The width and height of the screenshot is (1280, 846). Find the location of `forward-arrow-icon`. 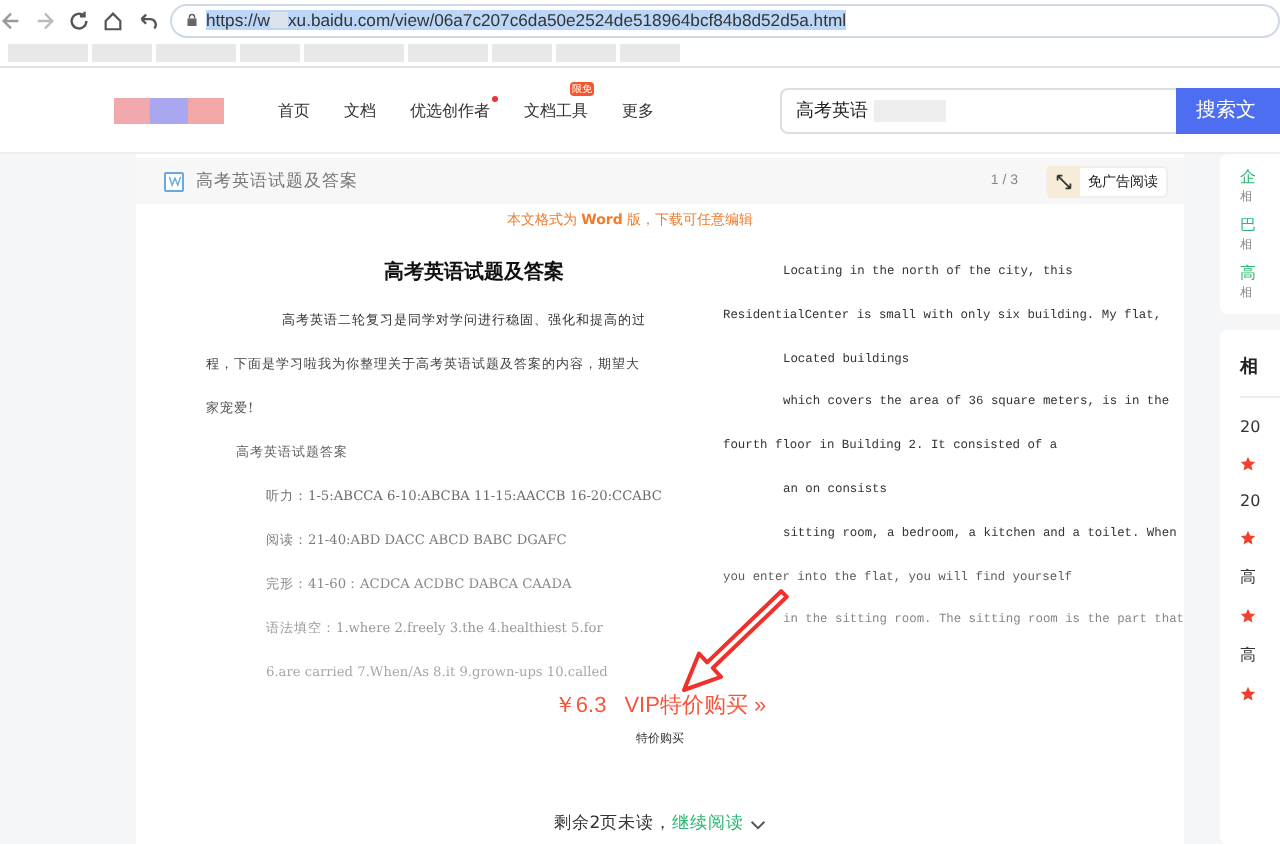

forward-arrow-icon is located at coordinates (45, 20).